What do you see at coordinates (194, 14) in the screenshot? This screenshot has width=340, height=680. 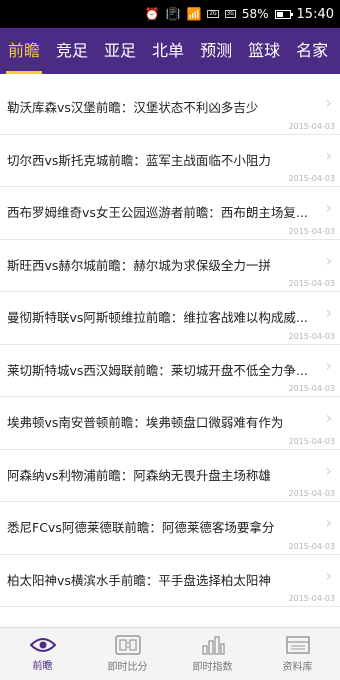 I see `wifi-icon: 📶` at bounding box center [194, 14].